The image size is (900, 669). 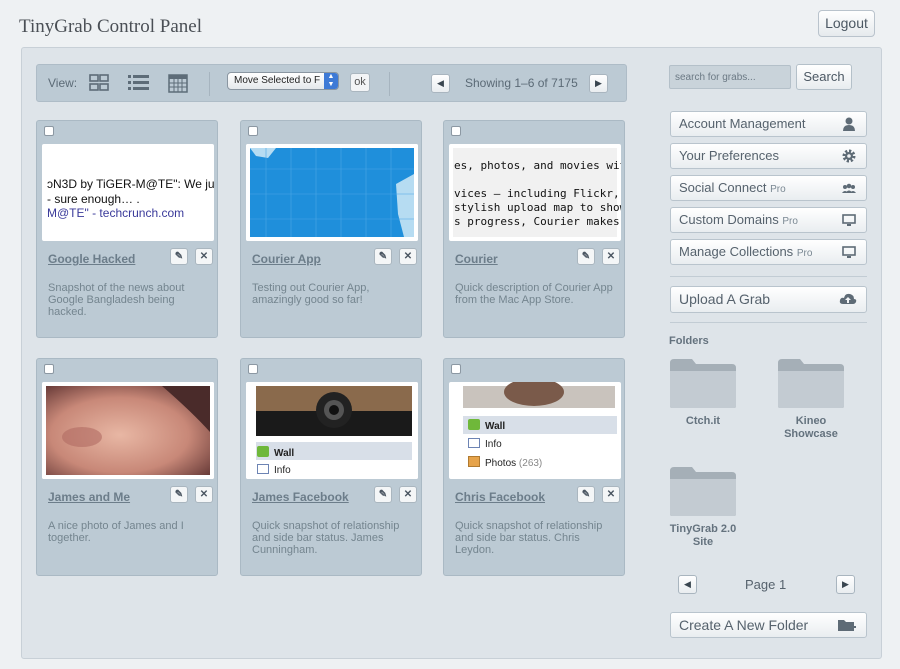 I want to click on photo-thumbnail-image, so click(x=128, y=430).